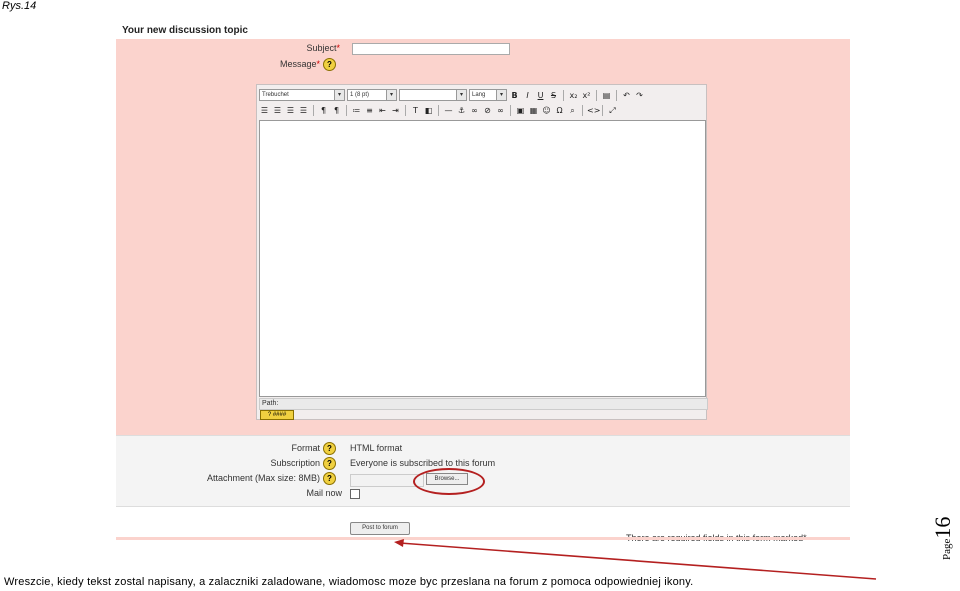  Describe the element at coordinates (487, 110) in the screenshot. I see `unlink-icon: ⊘` at that location.